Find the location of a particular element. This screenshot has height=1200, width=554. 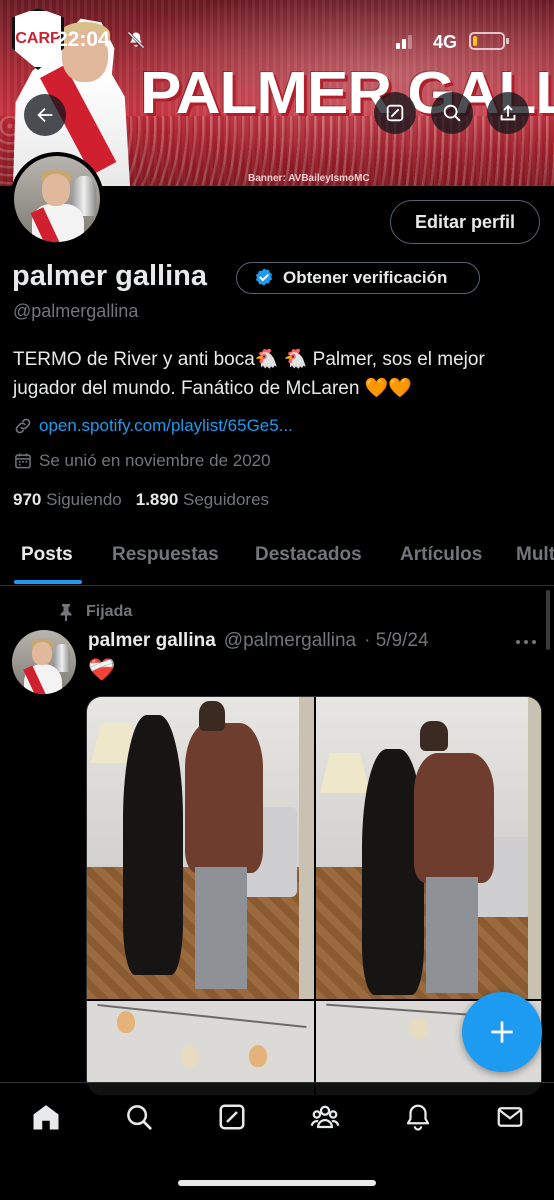

photo-person-dark is located at coordinates (153, 845).